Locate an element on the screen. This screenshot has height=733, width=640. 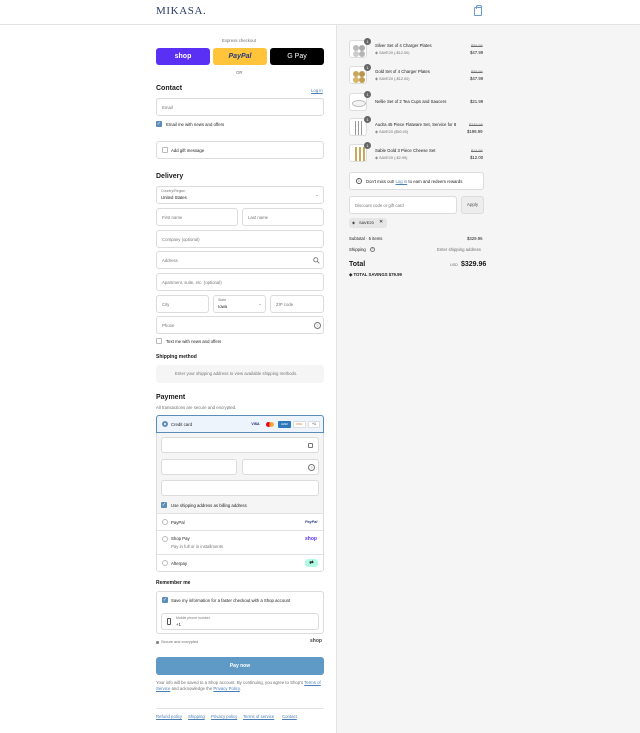
pay-now-button: Pay now is located at coordinates (240, 666).